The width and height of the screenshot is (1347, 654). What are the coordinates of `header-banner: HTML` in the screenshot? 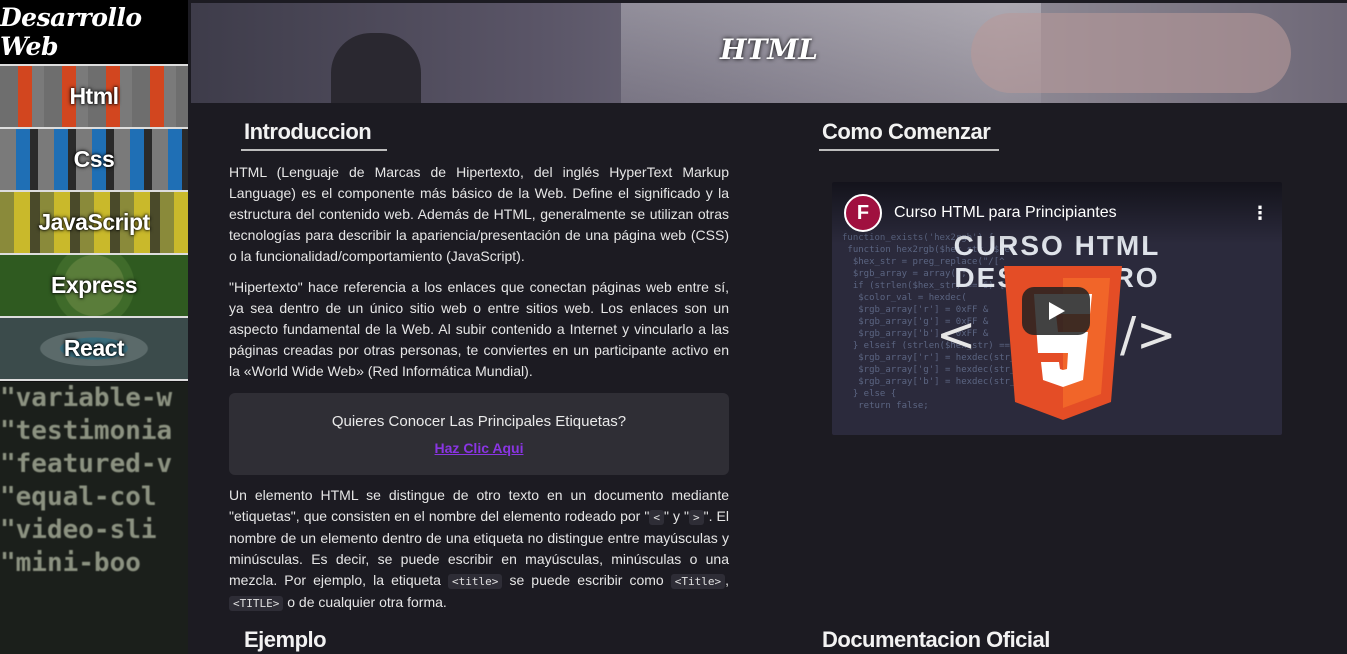 It's located at (769, 53).